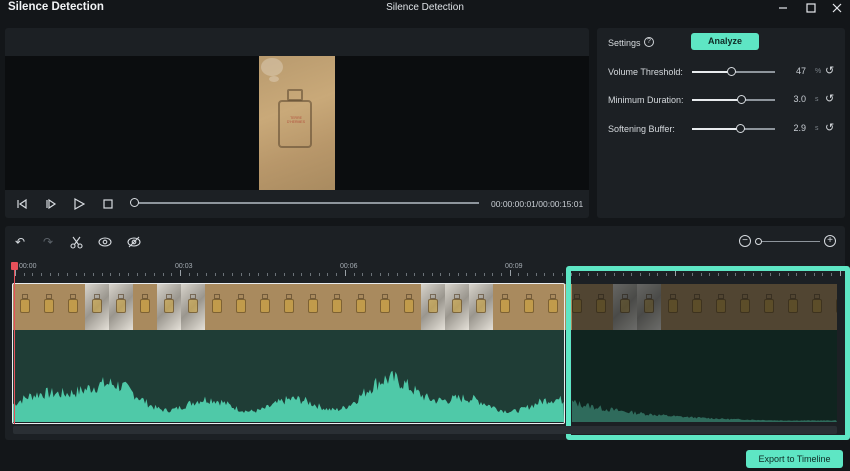  I want to click on zoom-slider, so click(790, 241).